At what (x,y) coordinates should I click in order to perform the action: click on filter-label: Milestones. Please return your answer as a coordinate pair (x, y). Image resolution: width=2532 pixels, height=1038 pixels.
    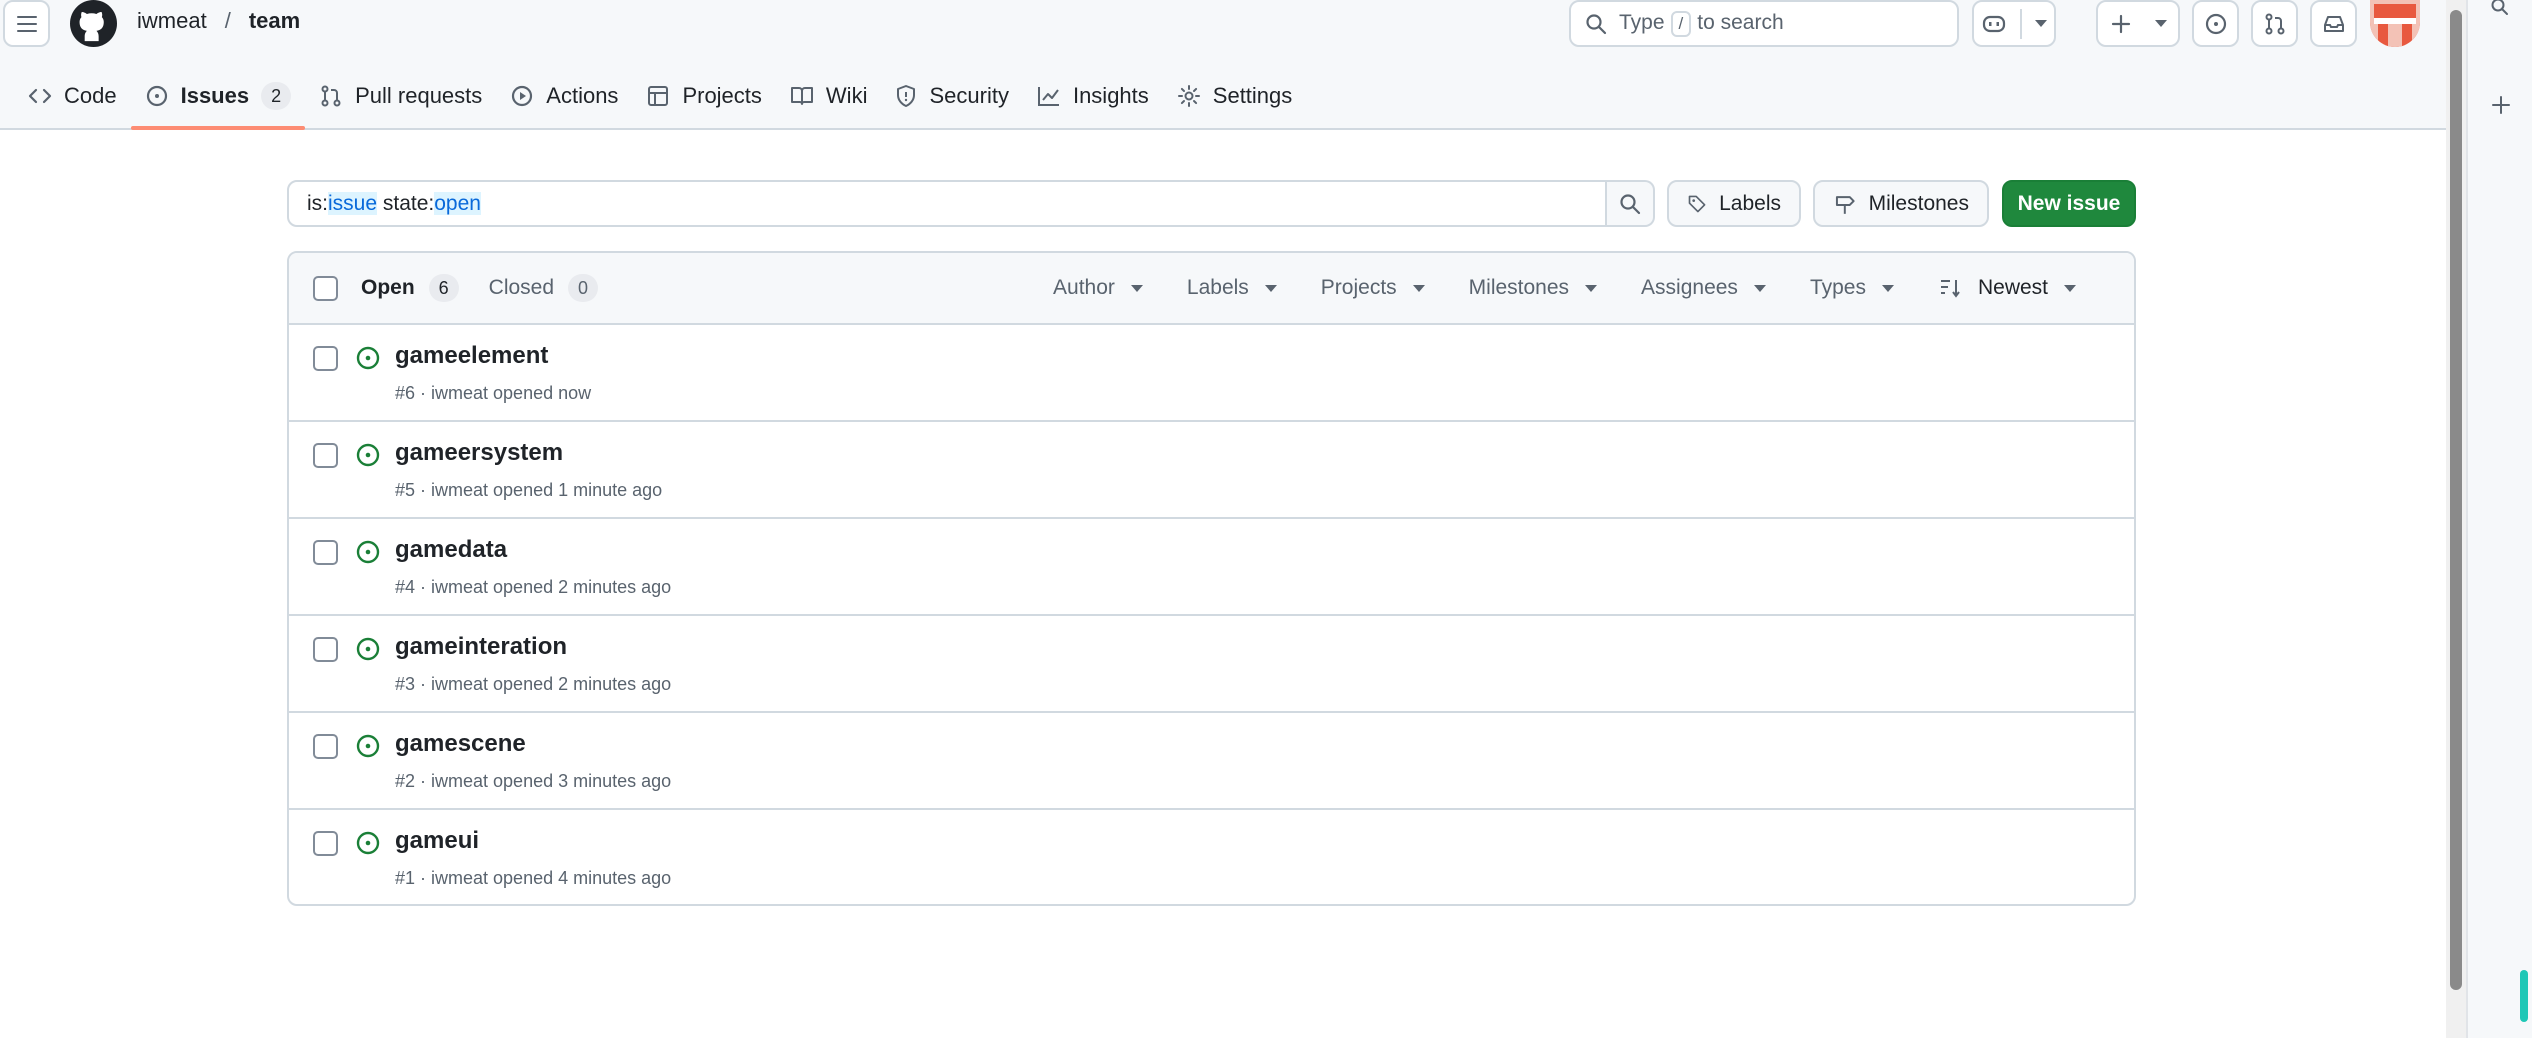
    Looking at the image, I should click on (1519, 287).